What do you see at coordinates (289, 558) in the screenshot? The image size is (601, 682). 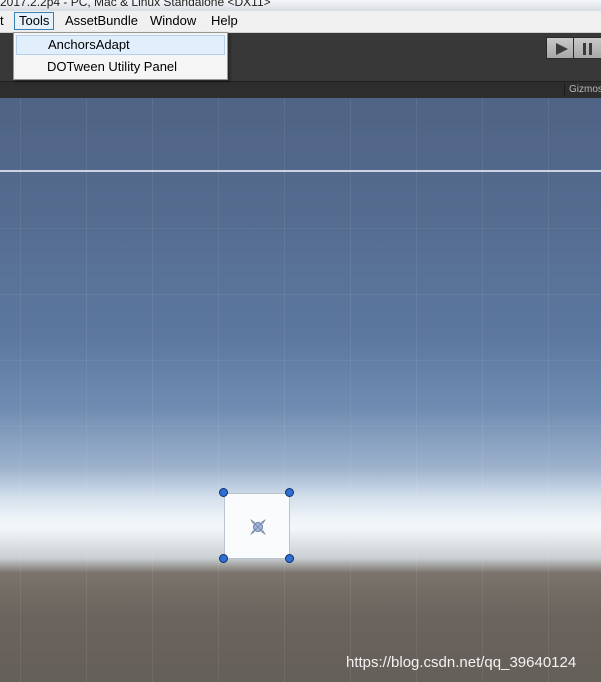 I see `rect-handle-bottom-right` at bounding box center [289, 558].